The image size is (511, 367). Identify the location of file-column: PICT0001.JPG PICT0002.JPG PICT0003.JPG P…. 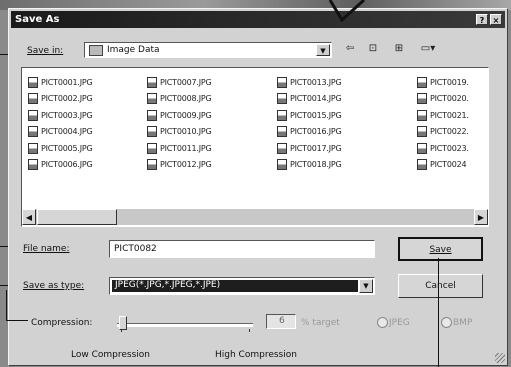
(60, 123).